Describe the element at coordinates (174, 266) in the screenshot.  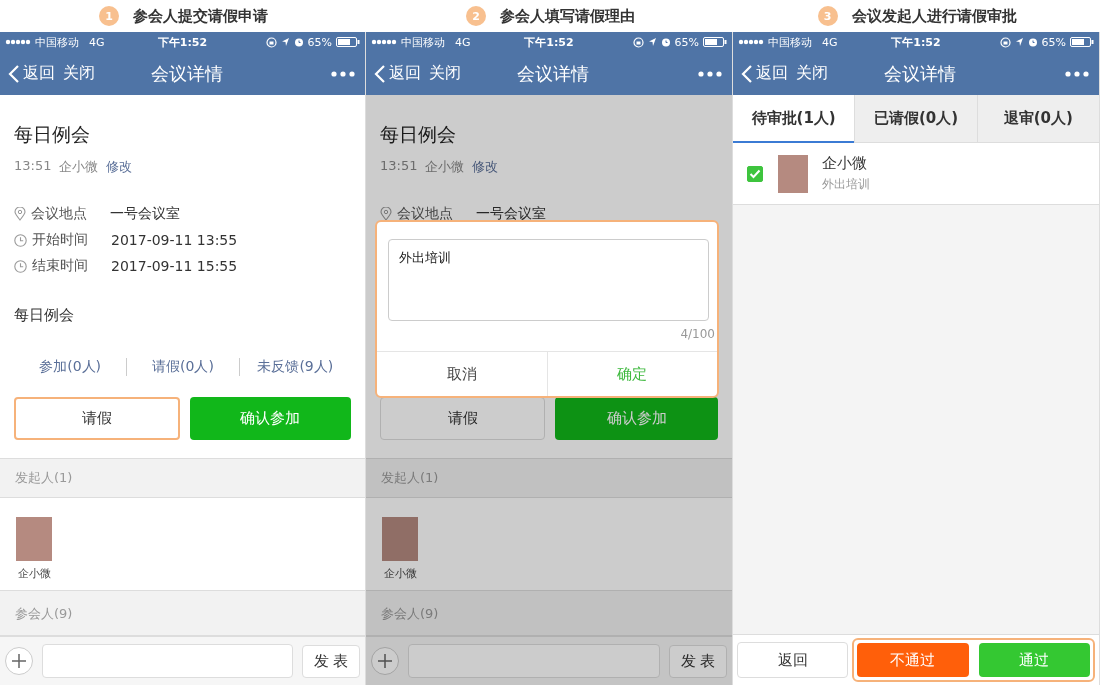
I see `detail-value: 2017-09-11 15:55` at that location.